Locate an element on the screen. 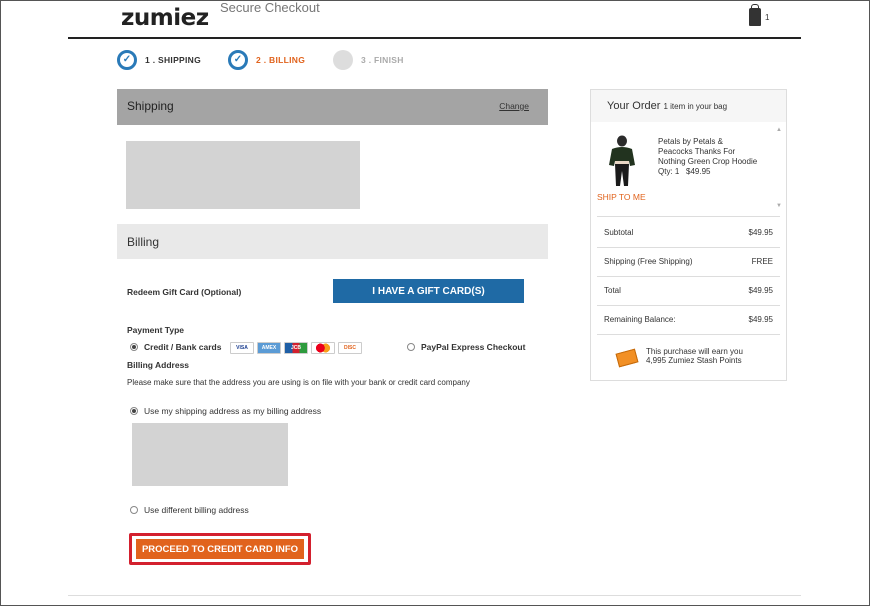 The image size is (870, 606). jcb-icon: JCB is located at coordinates (296, 348).